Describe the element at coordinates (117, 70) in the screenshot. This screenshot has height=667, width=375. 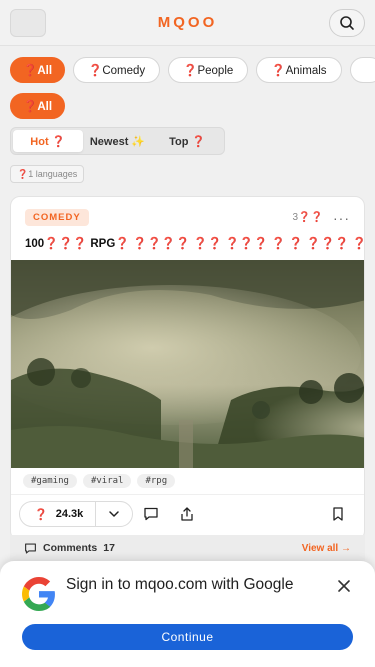
I see `chip-comedy: ❓Comedy` at that location.